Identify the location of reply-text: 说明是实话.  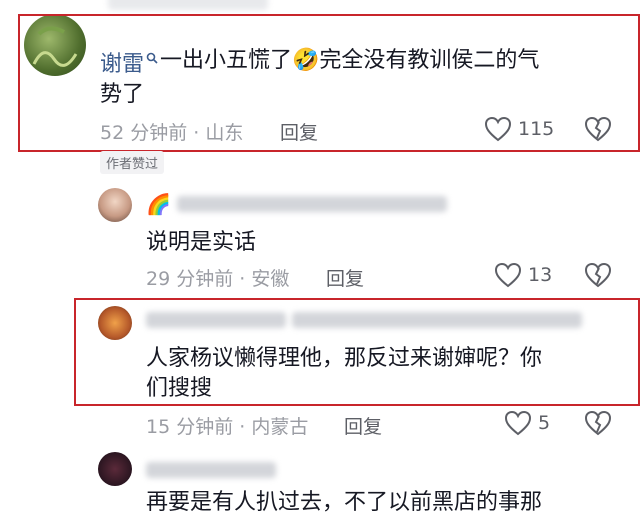
(201, 242).